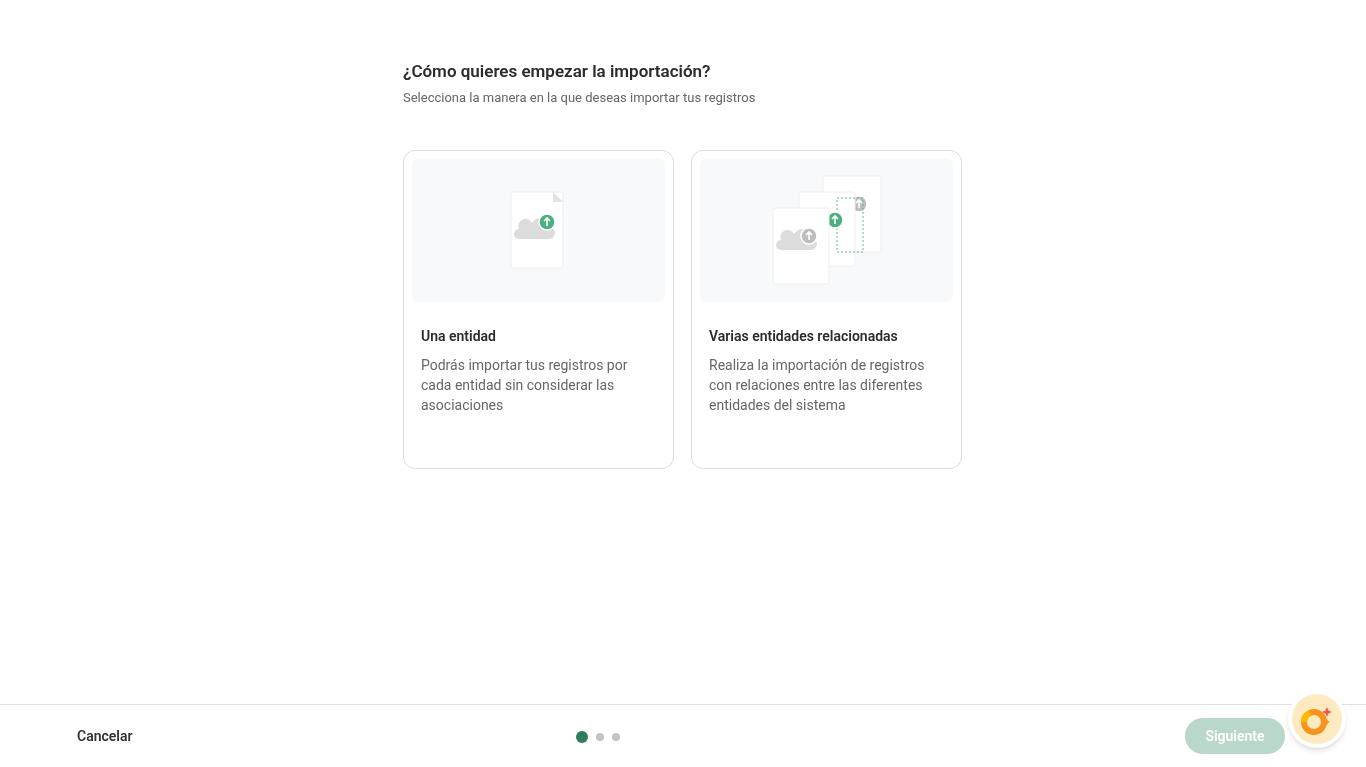 The height and width of the screenshot is (767, 1366). I want to click on assistant-logo-button, so click(1317, 719).